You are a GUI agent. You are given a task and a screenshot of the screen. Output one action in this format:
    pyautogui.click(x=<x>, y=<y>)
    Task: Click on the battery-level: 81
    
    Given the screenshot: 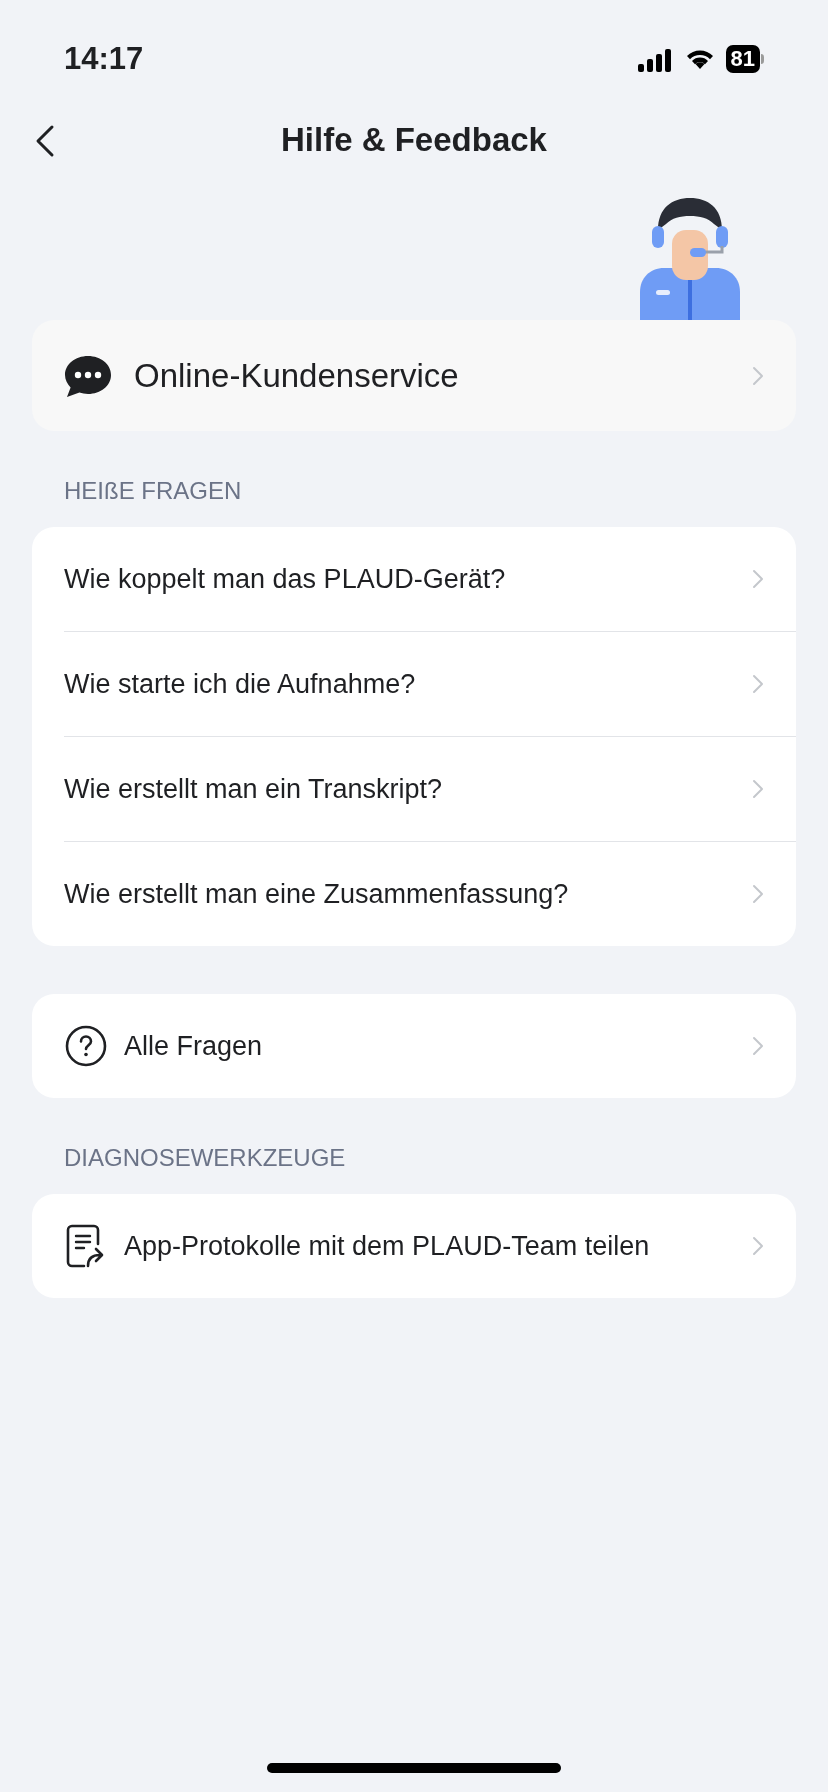 What is the action you would take?
    pyautogui.click(x=742, y=59)
    